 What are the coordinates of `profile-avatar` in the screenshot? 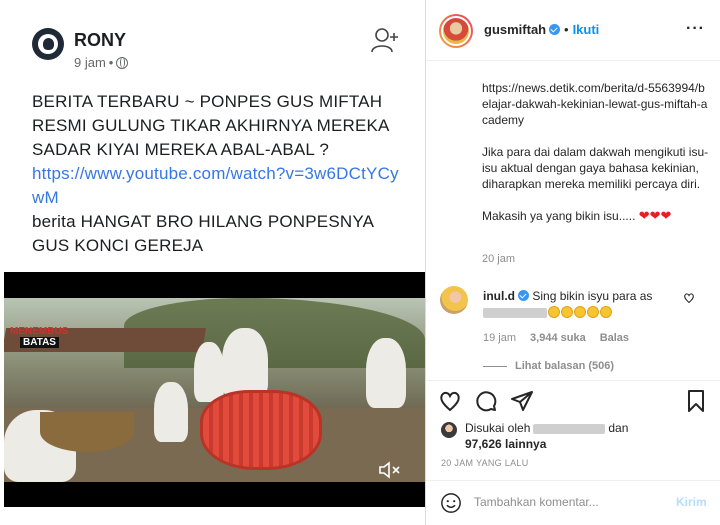 It's located at (456, 31).